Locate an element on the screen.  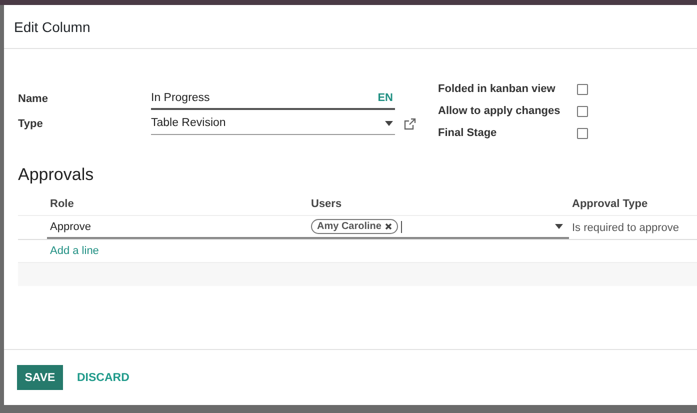
section-heading: Approvals is located at coordinates (56, 175).